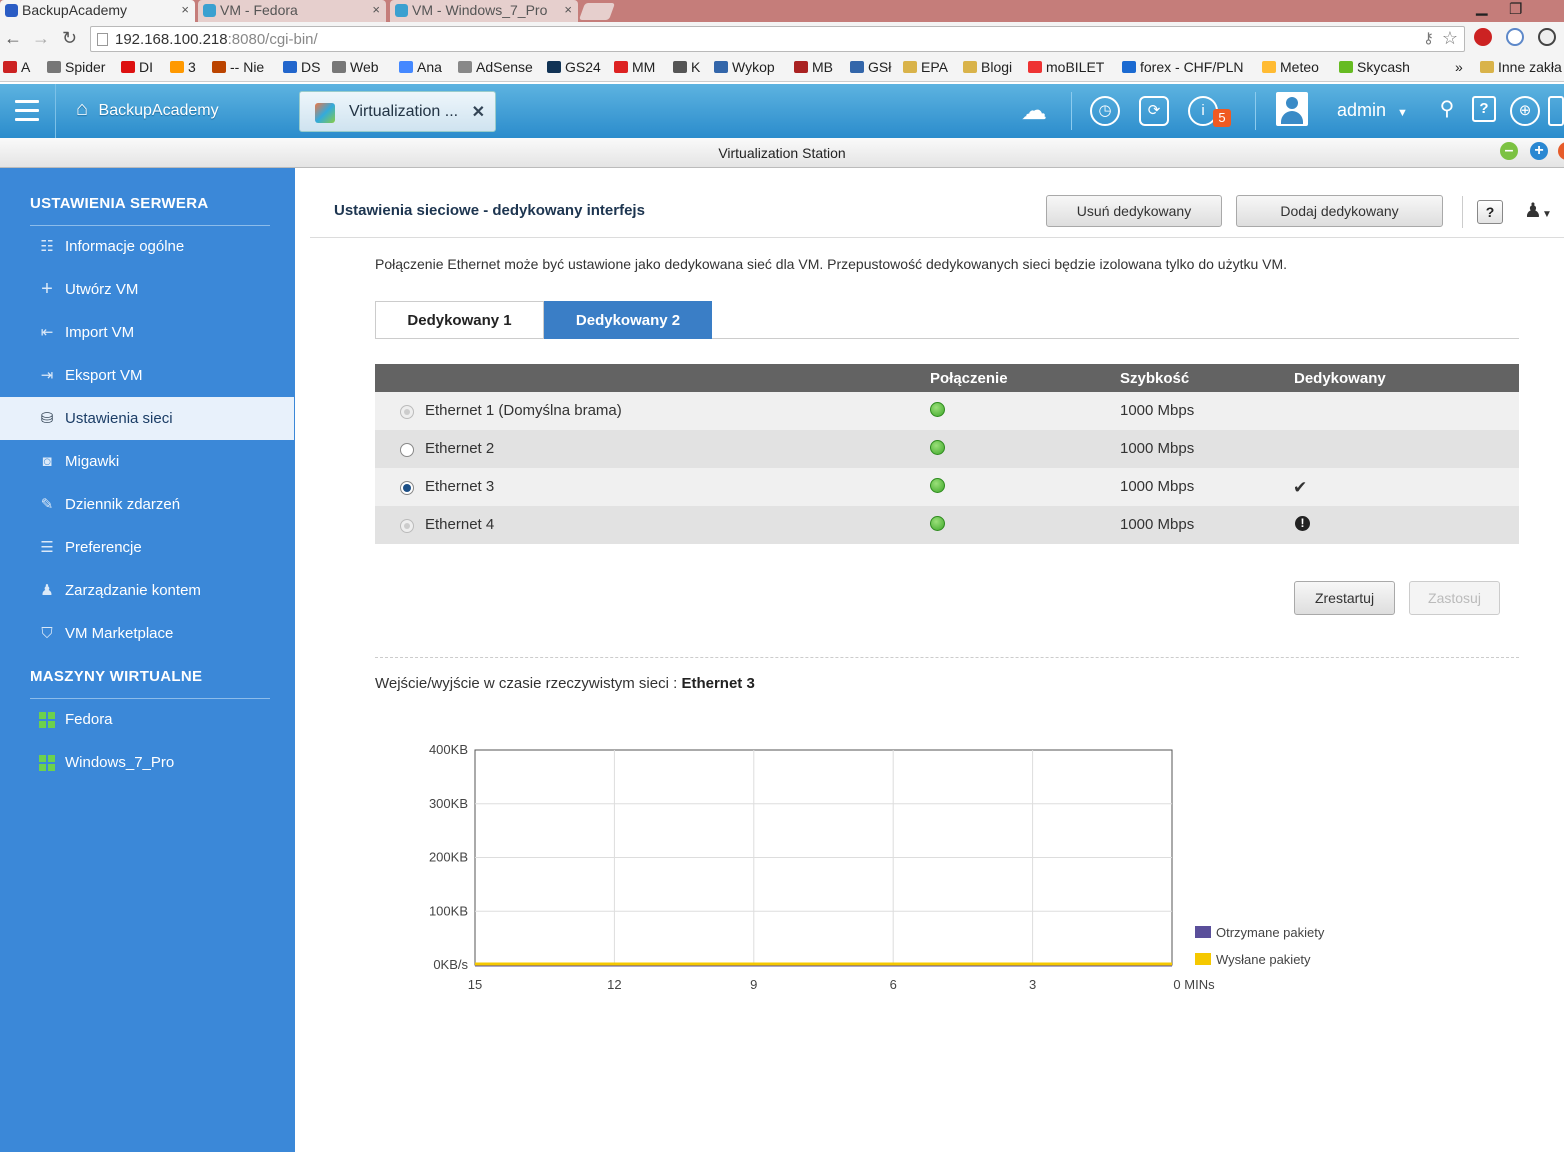 This screenshot has height=1152, width=1564. I want to click on address-bar: 192.168.100.218:8080/cgi-bin/ ⚷ ☆, so click(777, 39).